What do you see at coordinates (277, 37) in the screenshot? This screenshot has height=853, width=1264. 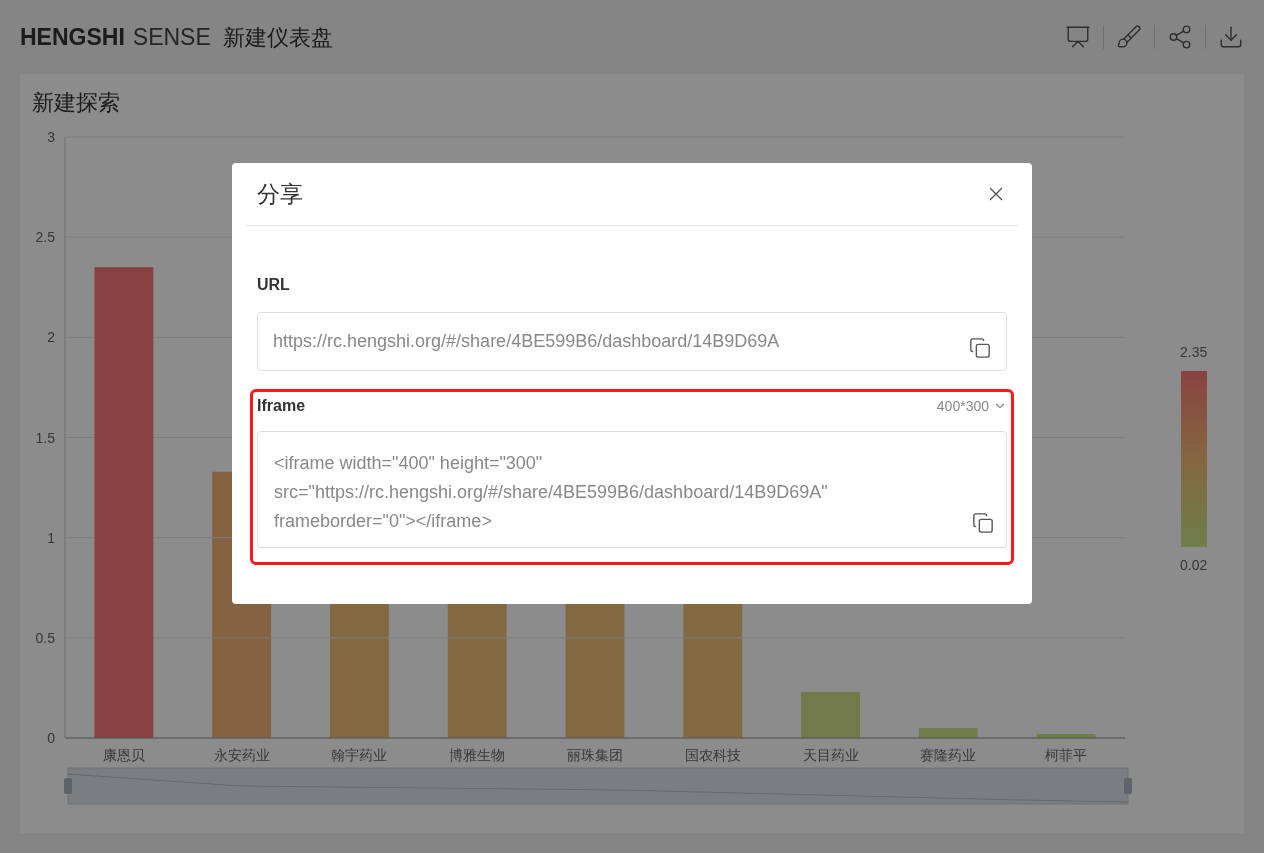 I see `dashboard-title: 新建仪表盘` at bounding box center [277, 37].